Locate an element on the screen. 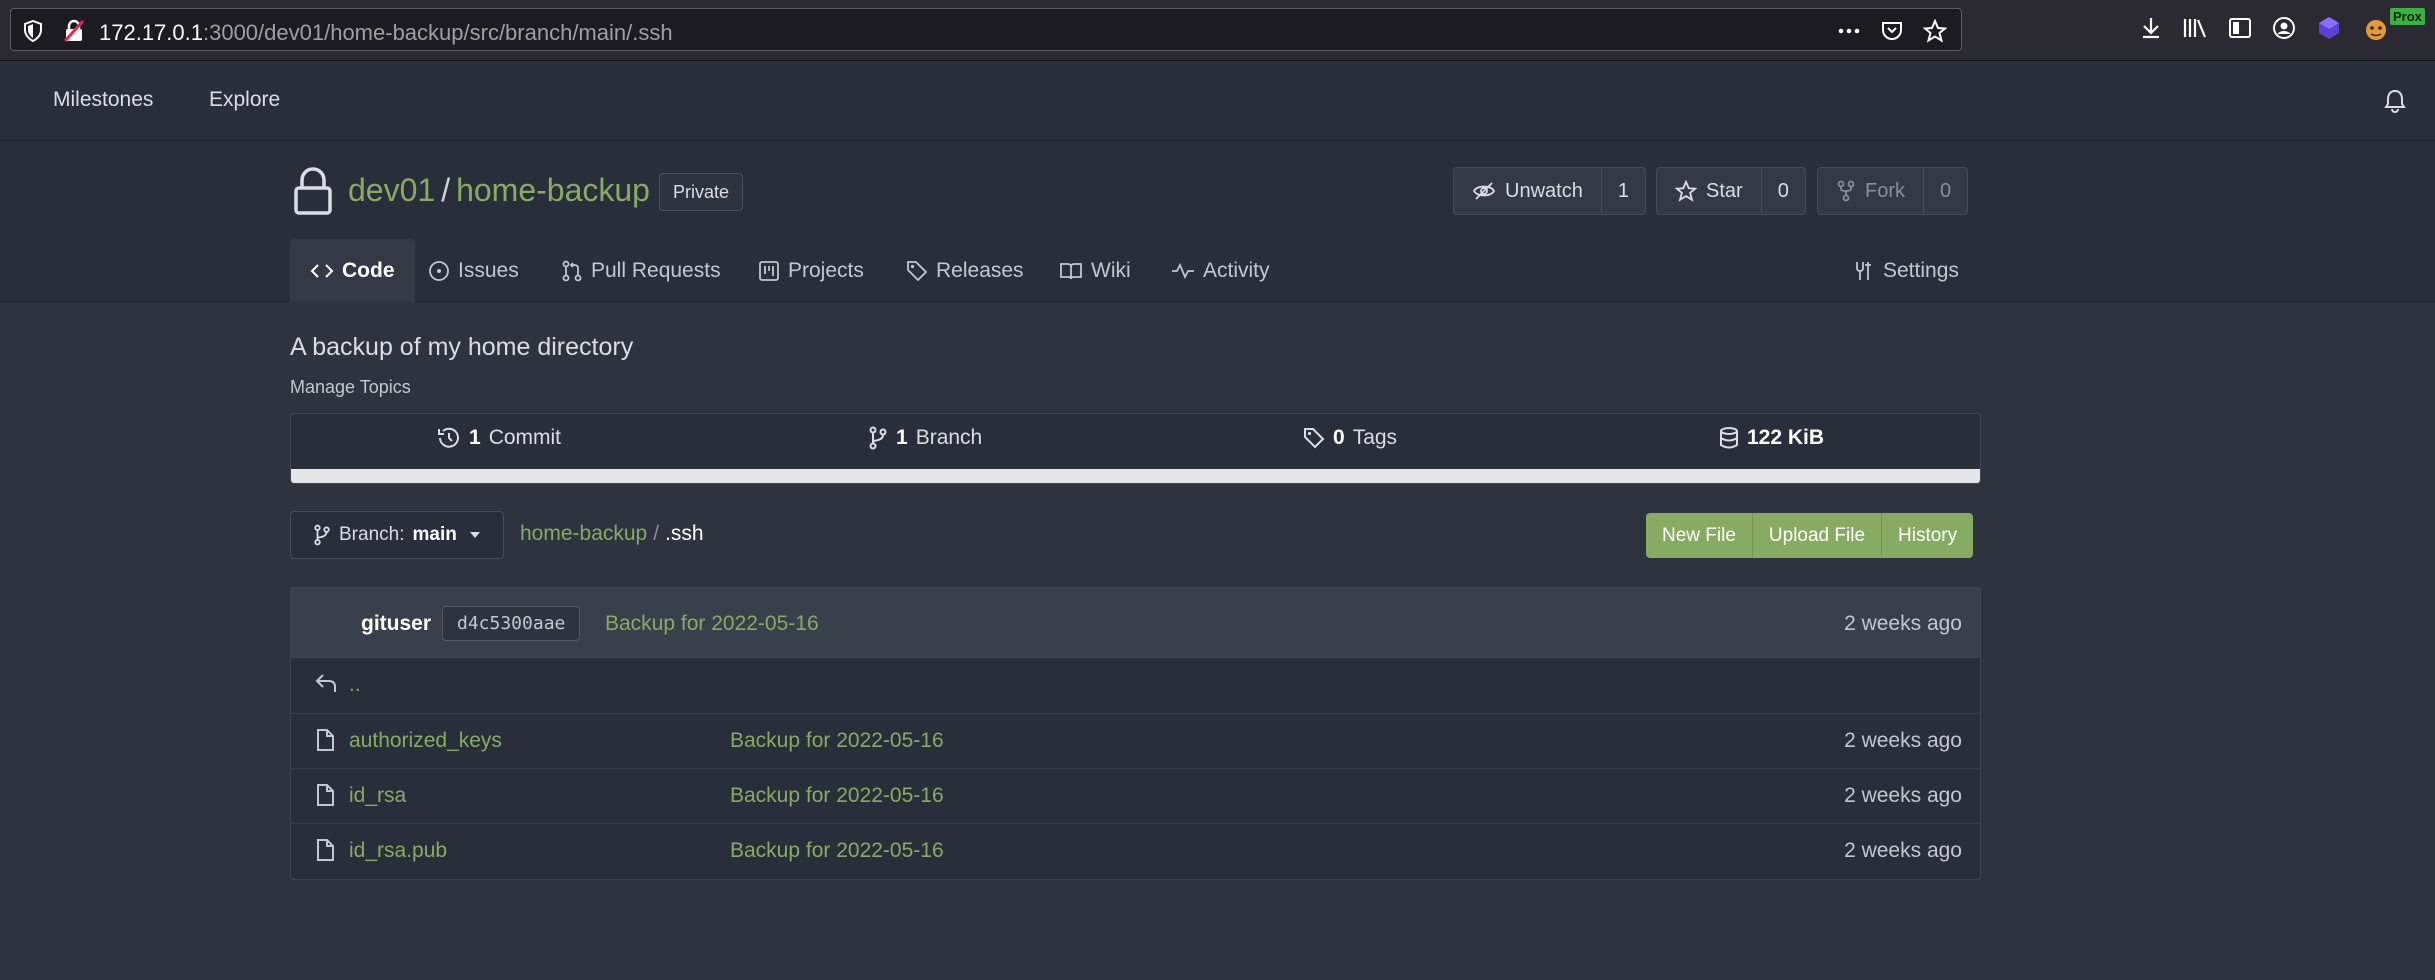 The image size is (2435, 980). unwatch-label: Unwatch is located at coordinates (1544, 190).